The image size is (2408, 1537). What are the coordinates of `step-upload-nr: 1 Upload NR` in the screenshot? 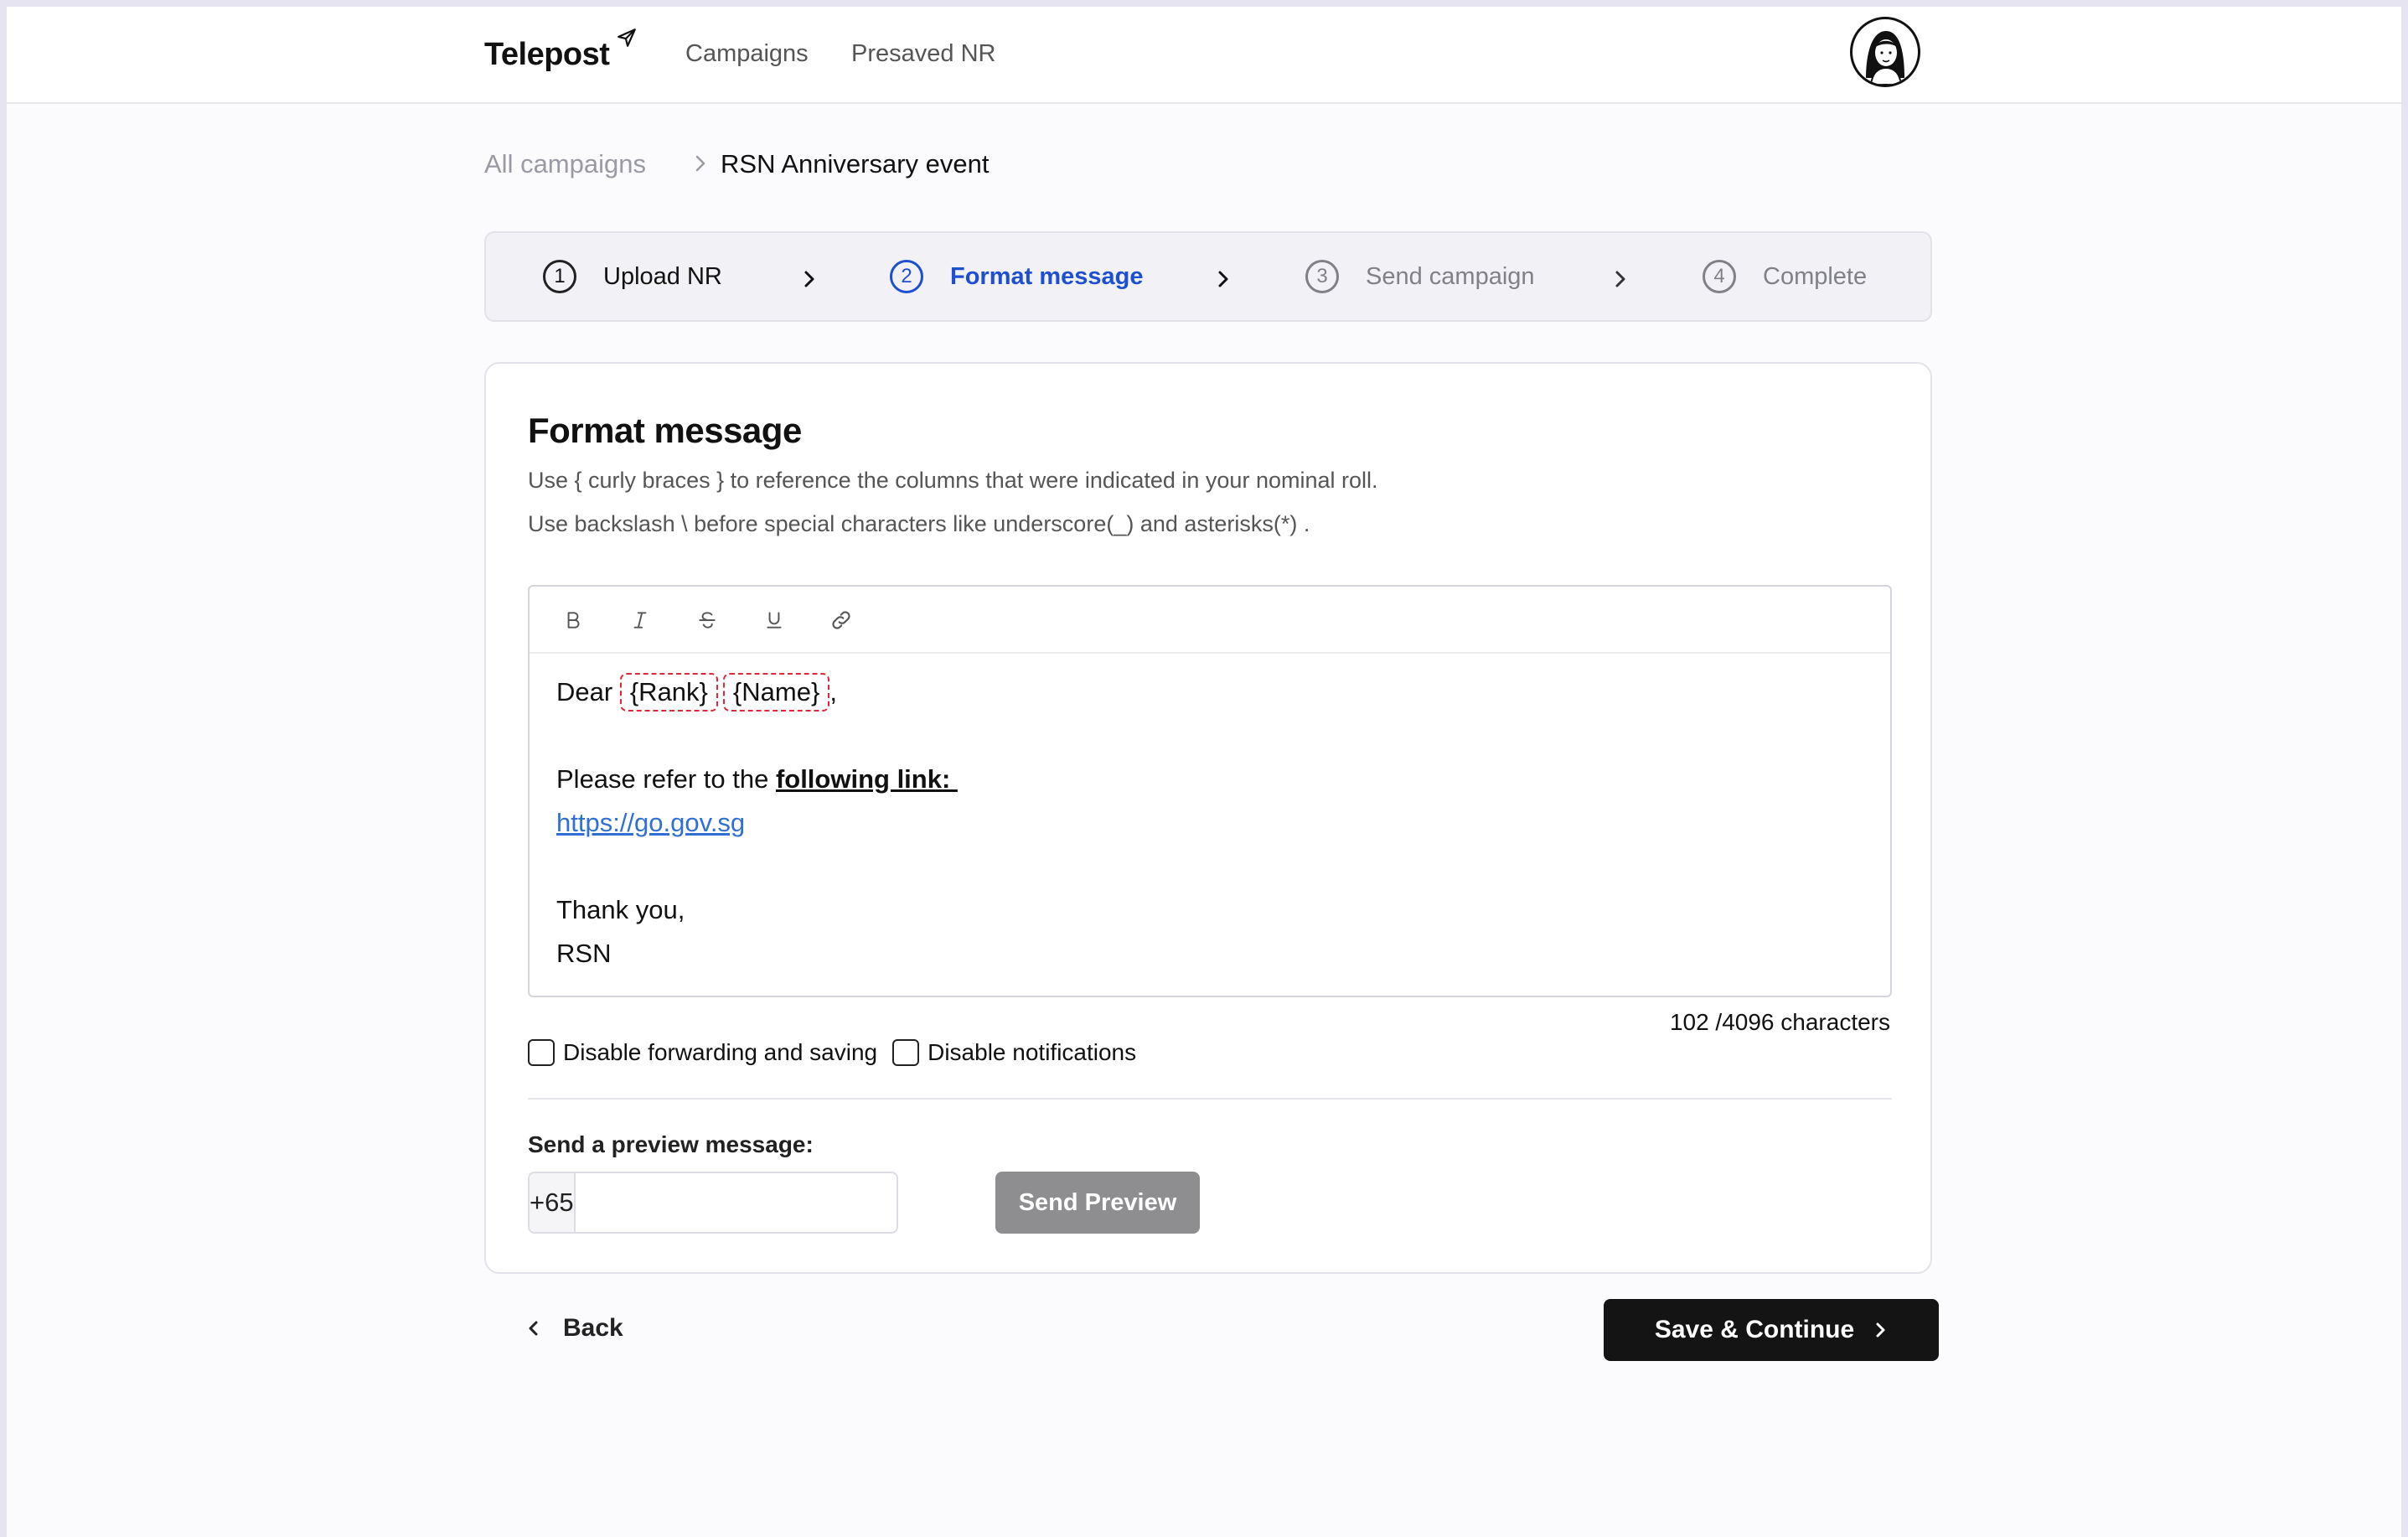 It's located at (632, 276).